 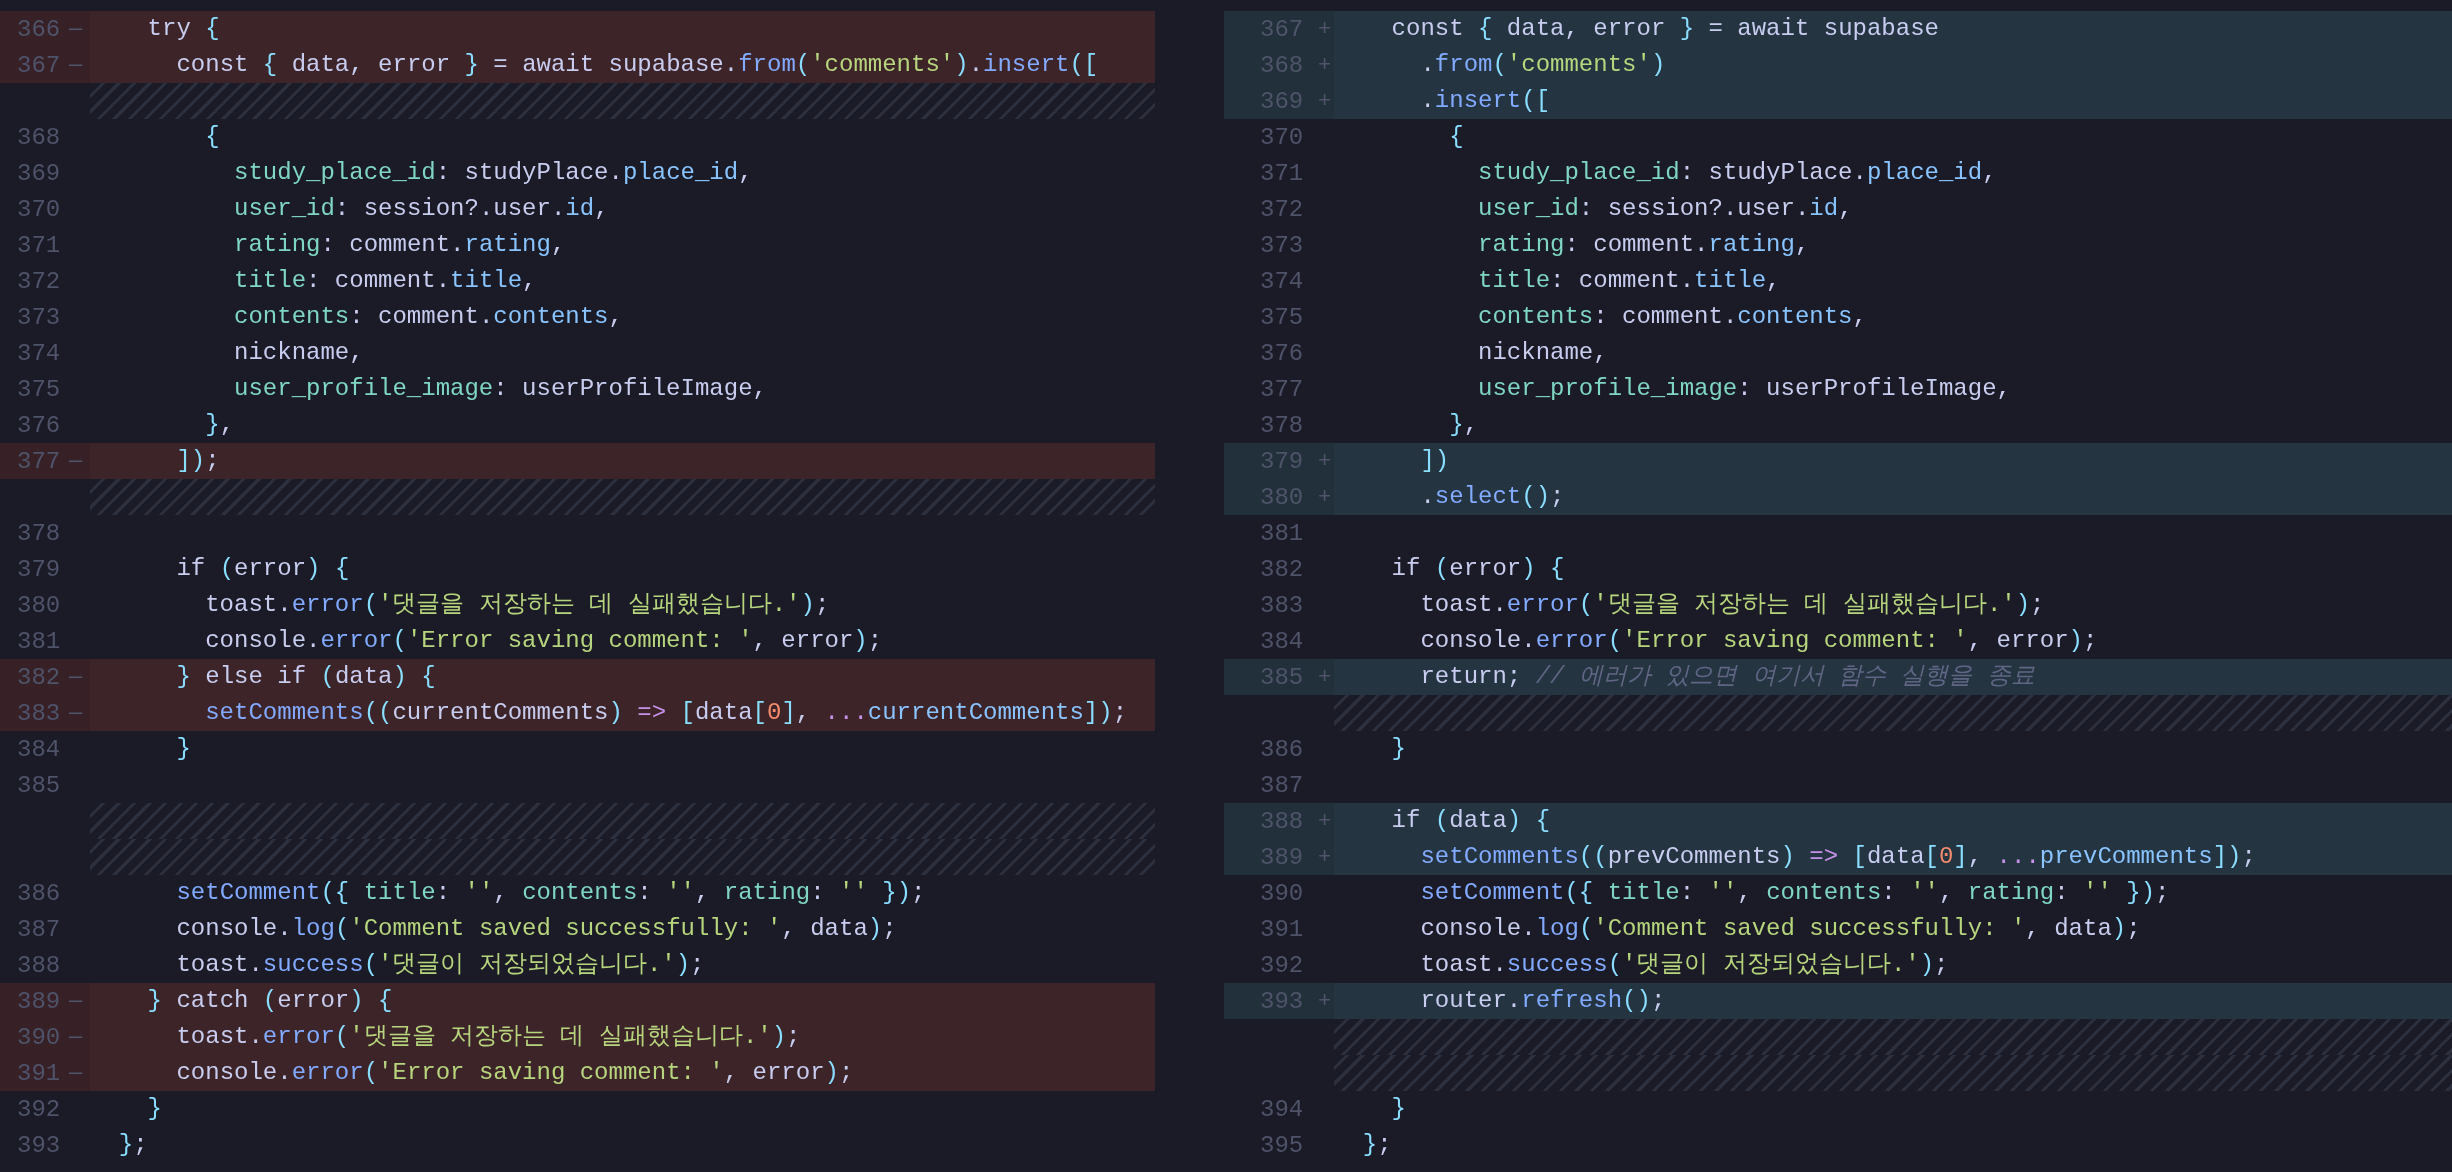 What do you see at coordinates (305, 677) in the screenshot?
I see `code-line: } else if (data) {` at bounding box center [305, 677].